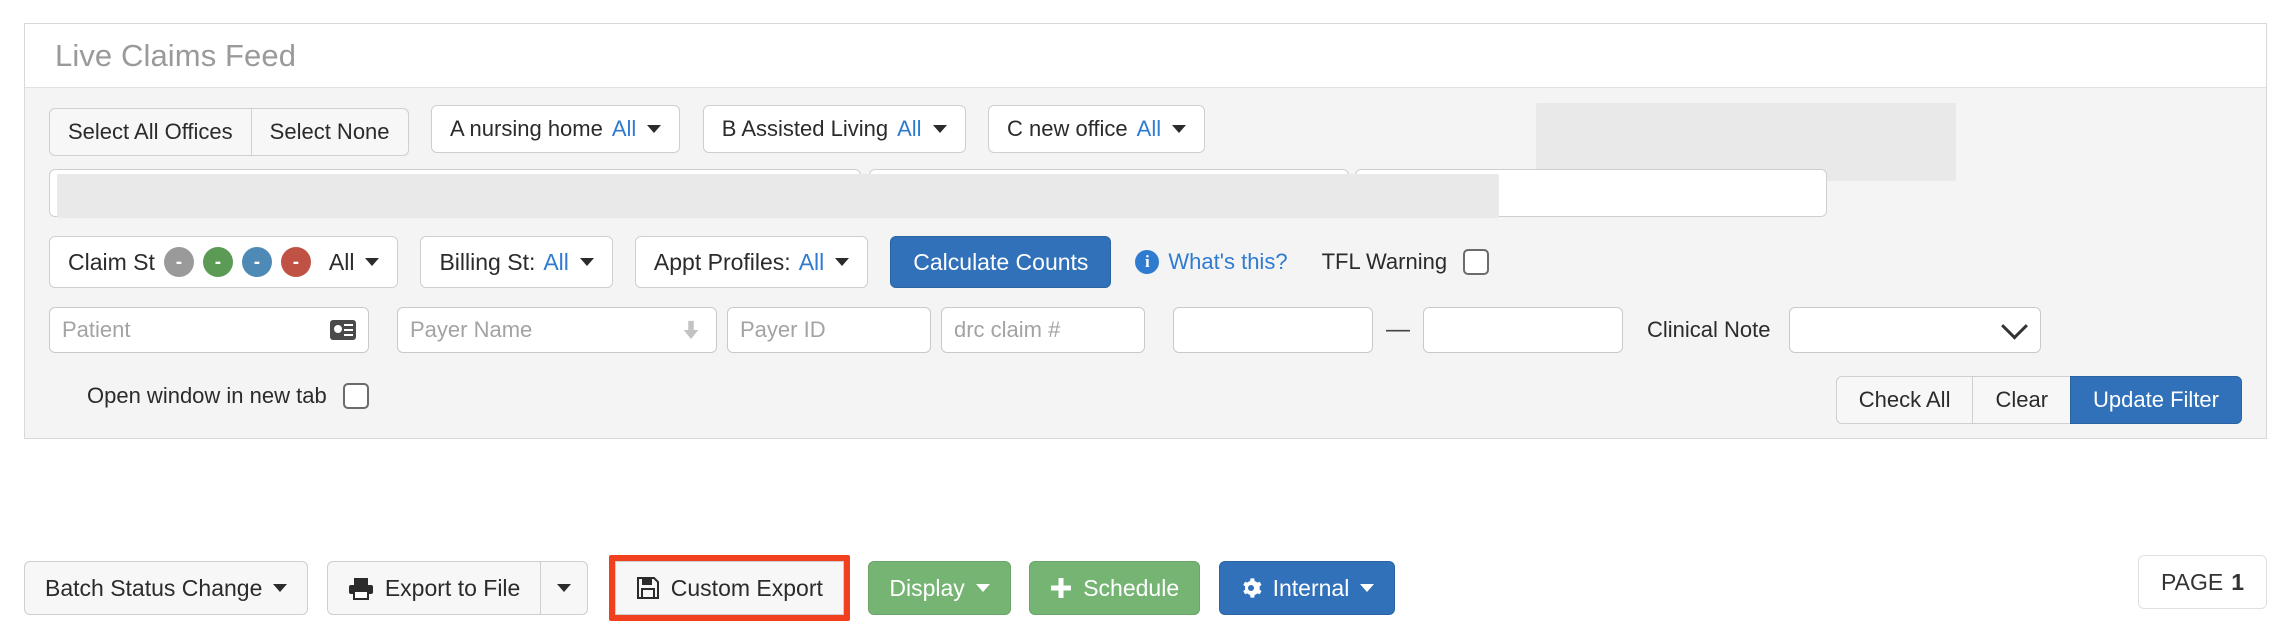  Describe the element at coordinates (1145, 330) in the screenshot. I see `search-fields-row: Patient Payer Name Payer ID drc claim #` at that location.